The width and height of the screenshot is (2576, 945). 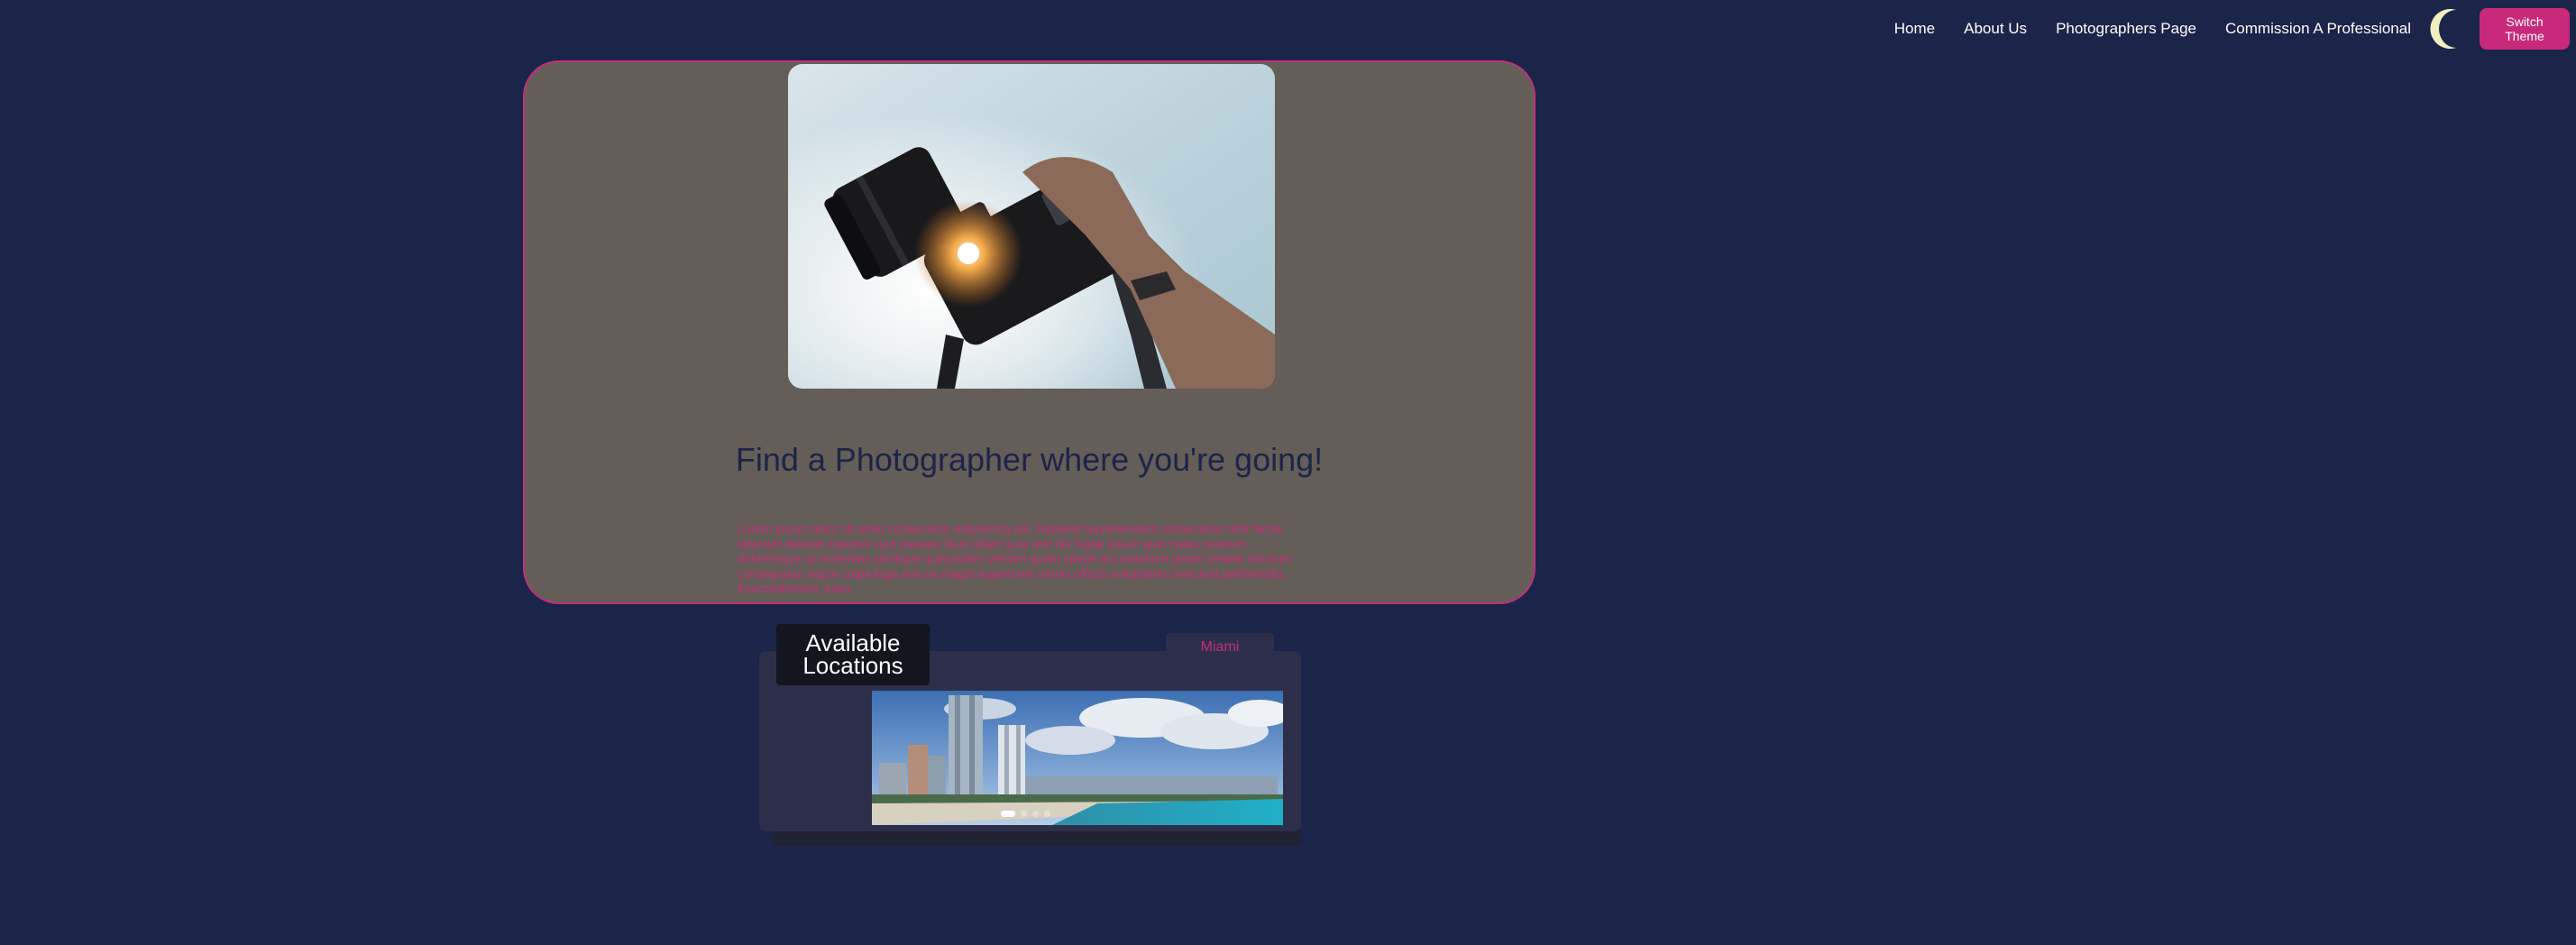 What do you see at coordinates (2450, 28) in the screenshot?
I see `moon-icon` at bounding box center [2450, 28].